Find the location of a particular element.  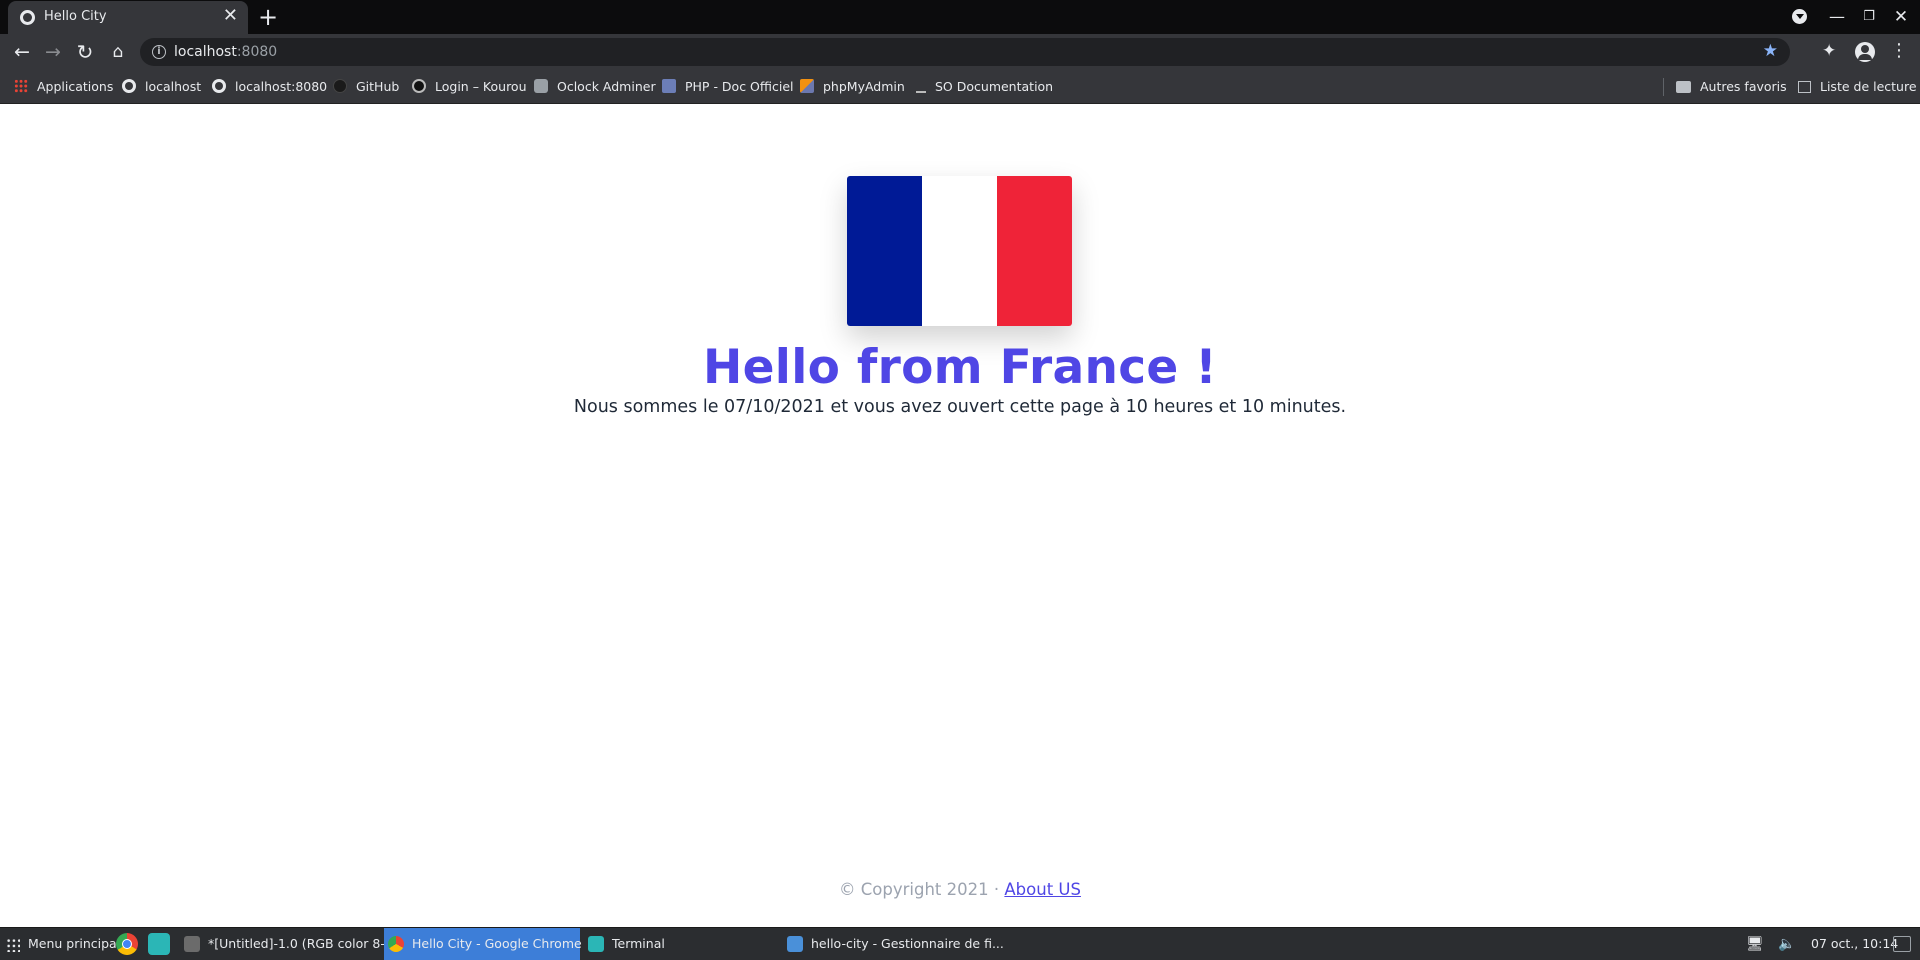

bookmark-adminer: Oclock Adminer is located at coordinates (595, 87).